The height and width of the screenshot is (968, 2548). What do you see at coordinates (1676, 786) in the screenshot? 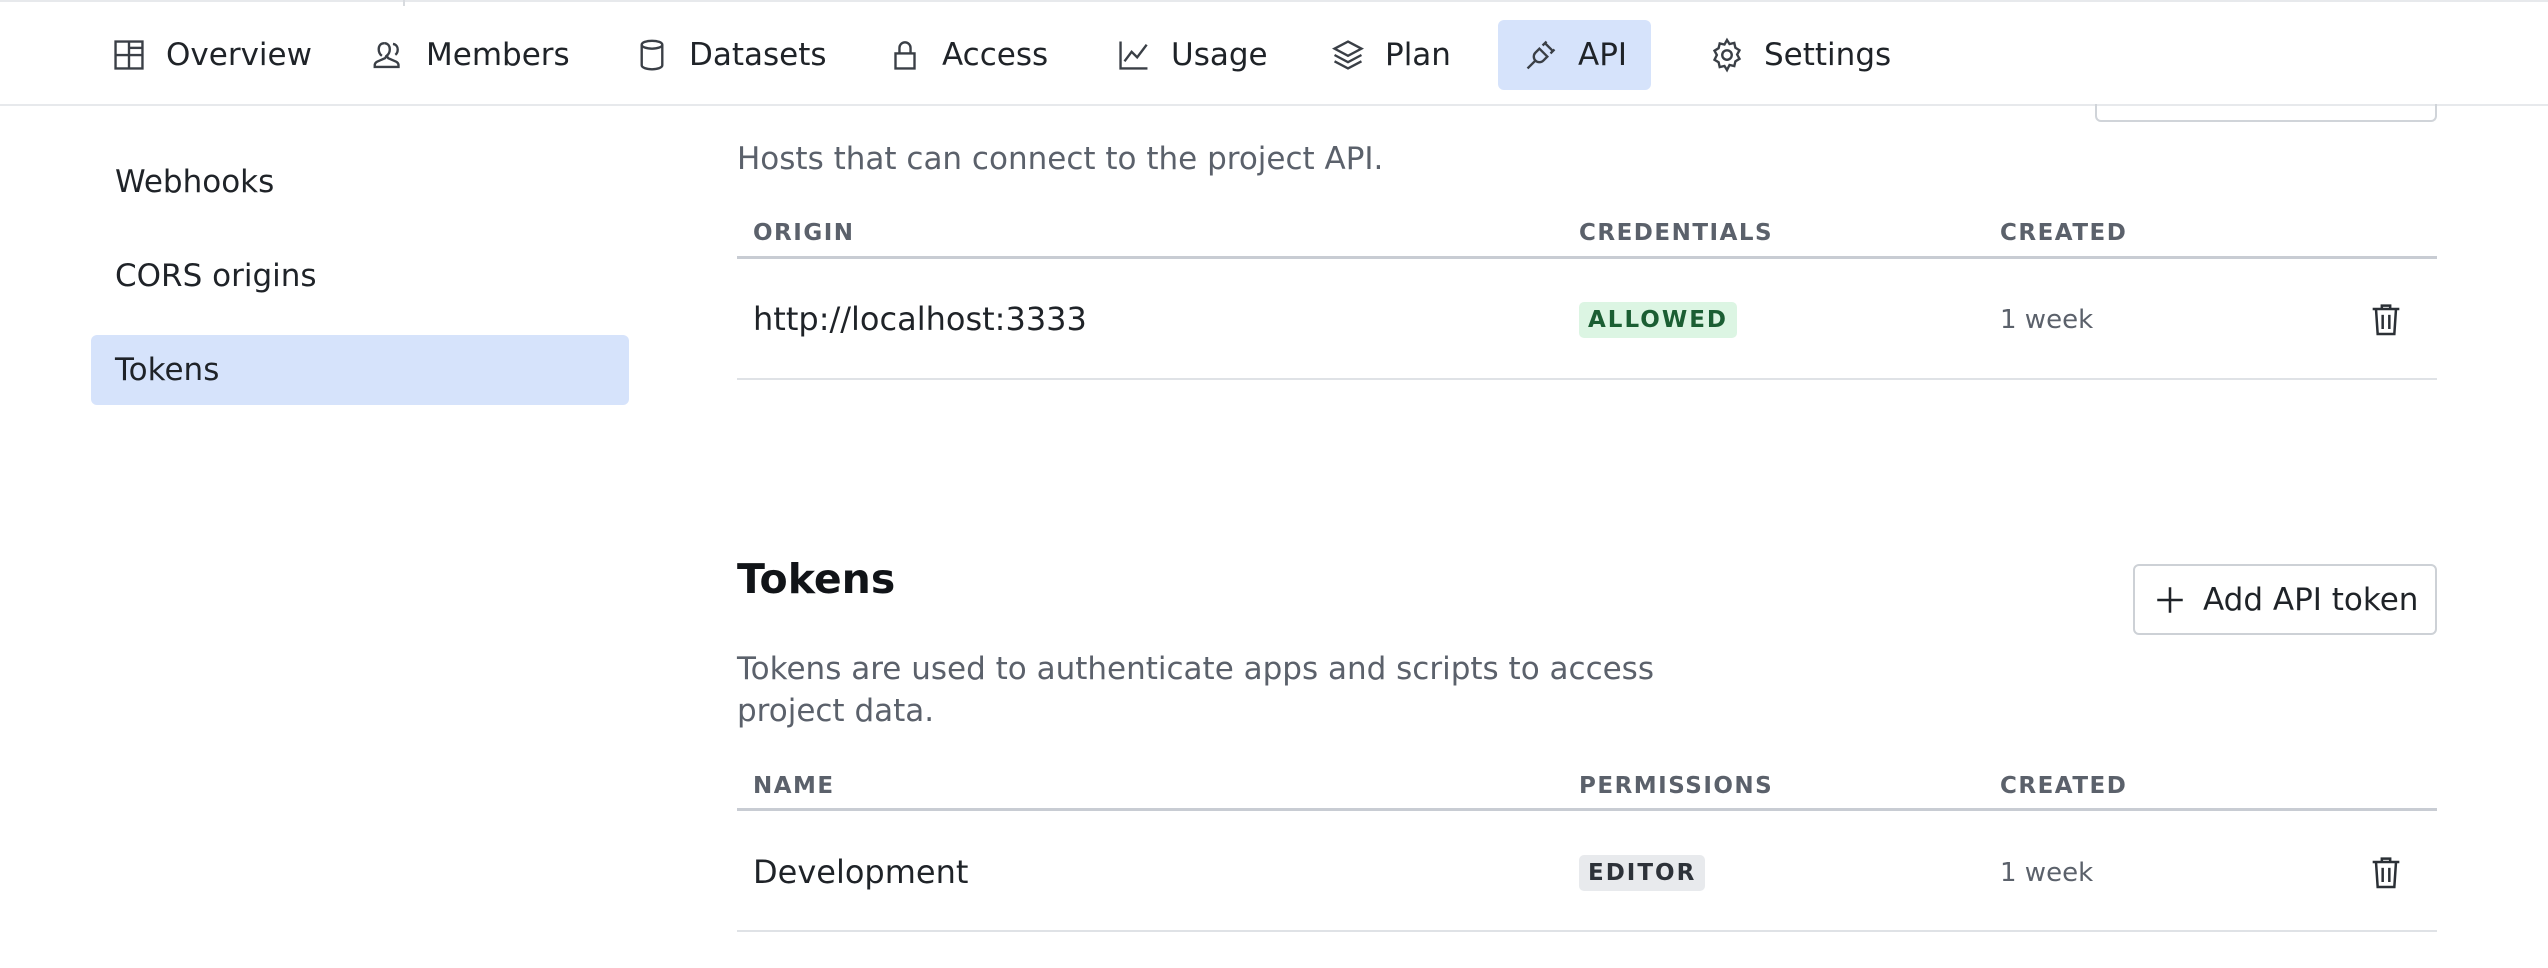
I see `column-header-permissions: PERMISSIONS` at bounding box center [1676, 786].